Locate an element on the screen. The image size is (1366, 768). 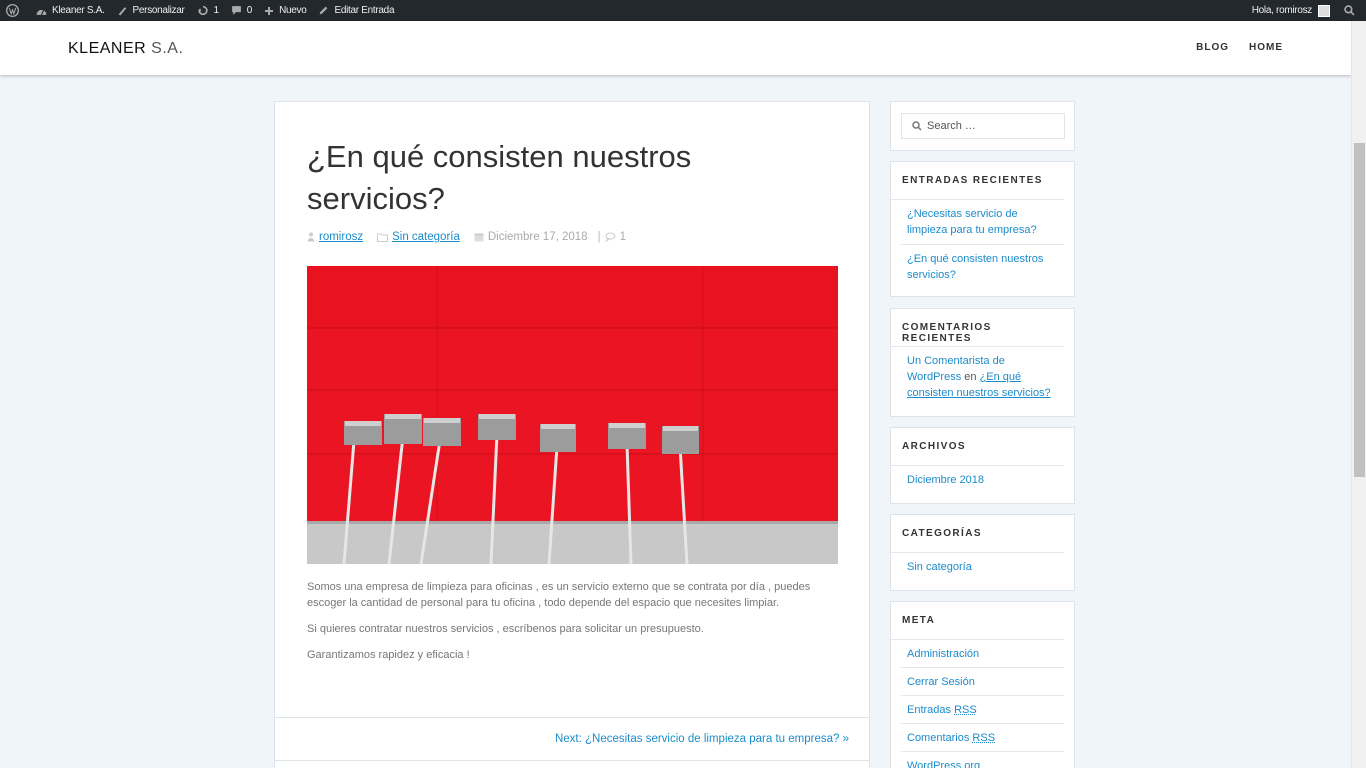
entries-rss-prefix: Entradas is located at coordinates (930, 710).